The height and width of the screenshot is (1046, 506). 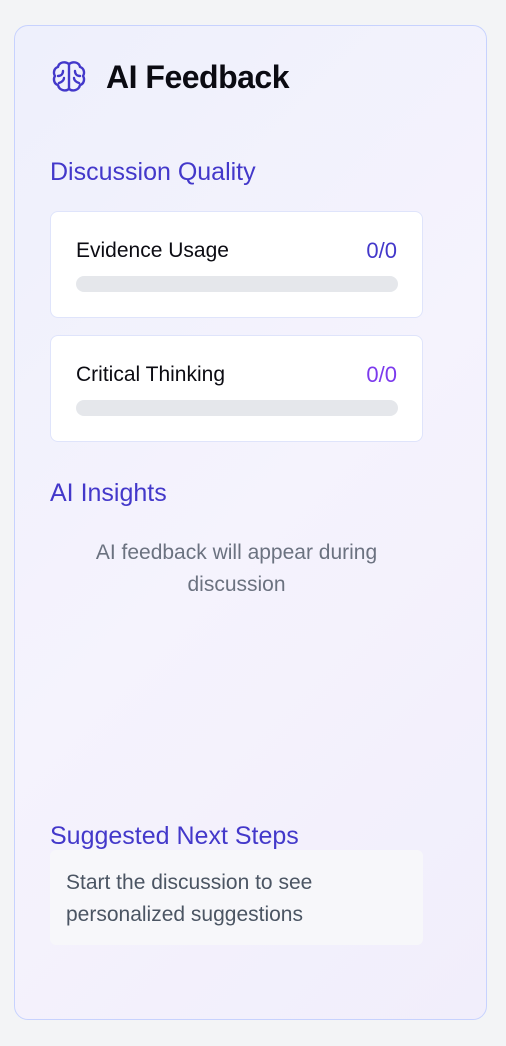 I want to click on next-steps-heading: Suggested Next Steps, so click(x=174, y=836).